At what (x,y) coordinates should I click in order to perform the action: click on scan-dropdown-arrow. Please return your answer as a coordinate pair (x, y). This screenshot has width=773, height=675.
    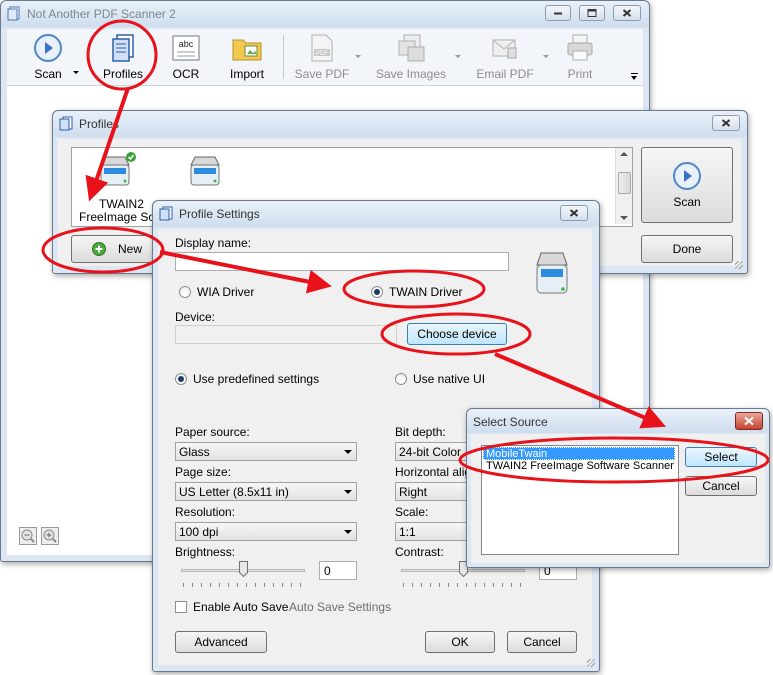
    Looking at the image, I should click on (76, 72).